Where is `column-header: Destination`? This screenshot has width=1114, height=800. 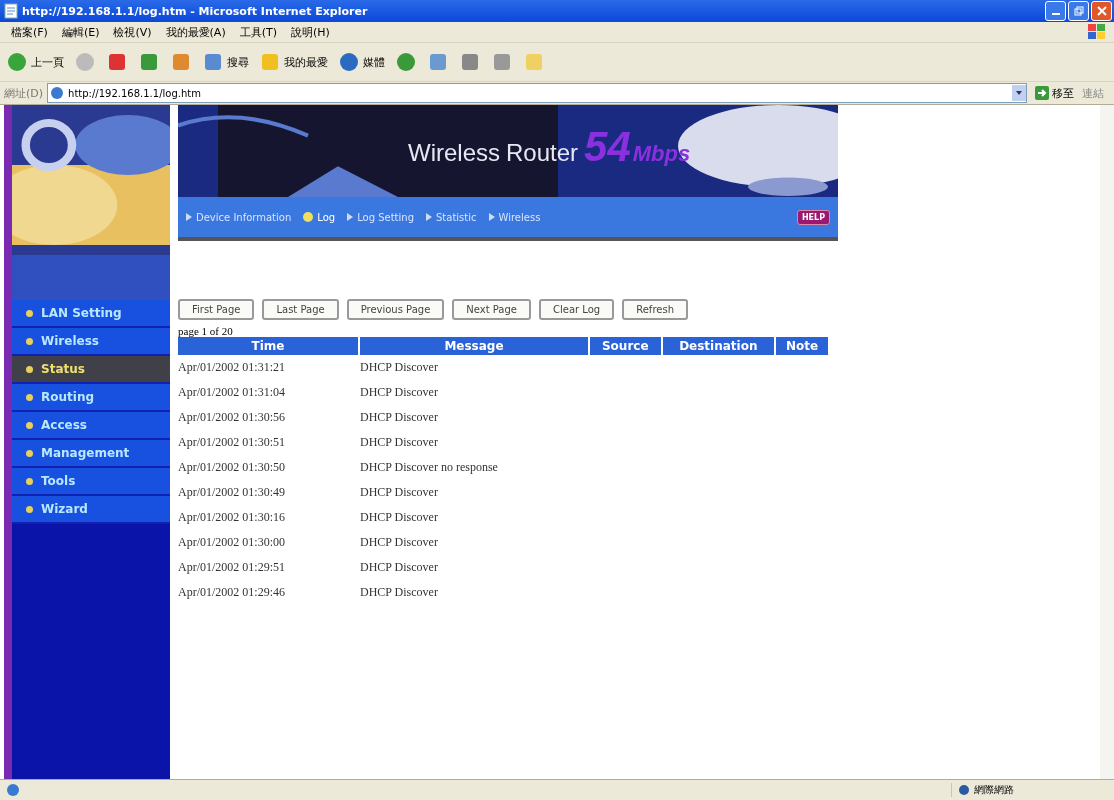 column-header: Destination is located at coordinates (718, 346).